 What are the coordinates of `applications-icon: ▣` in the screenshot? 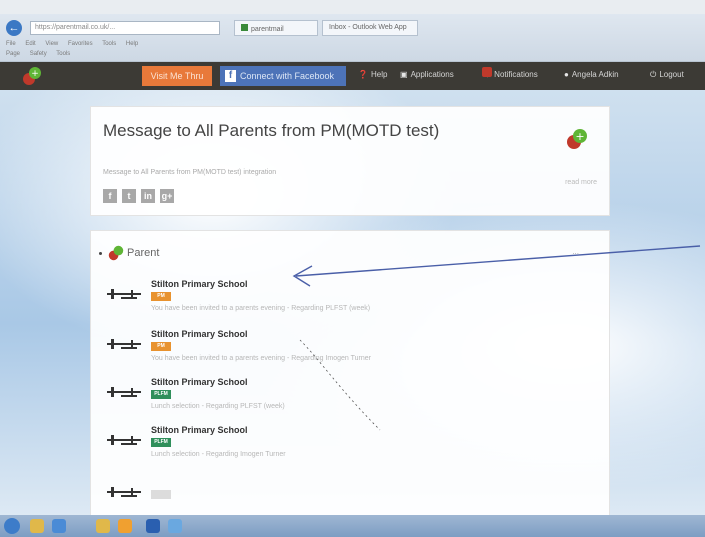 It's located at (404, 74).